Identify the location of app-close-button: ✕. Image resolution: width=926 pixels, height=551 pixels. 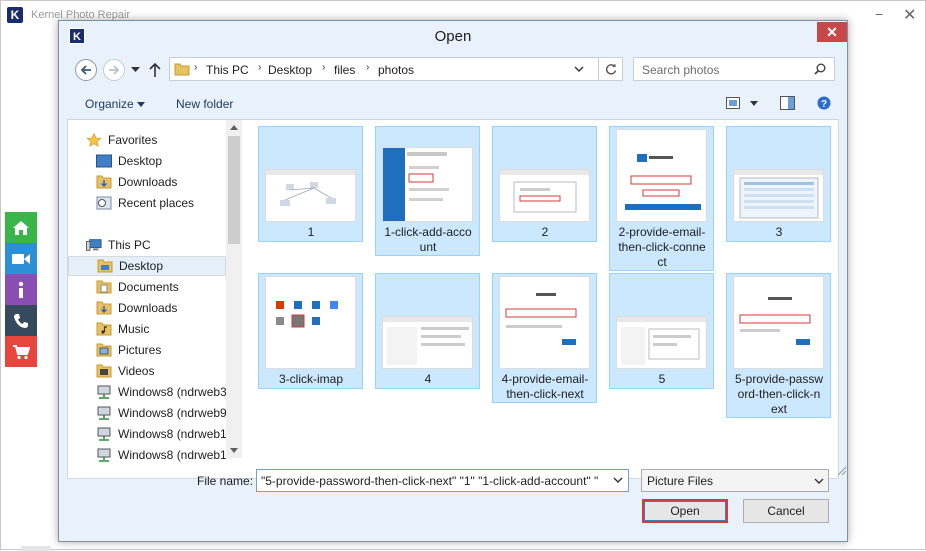
(909, 15).